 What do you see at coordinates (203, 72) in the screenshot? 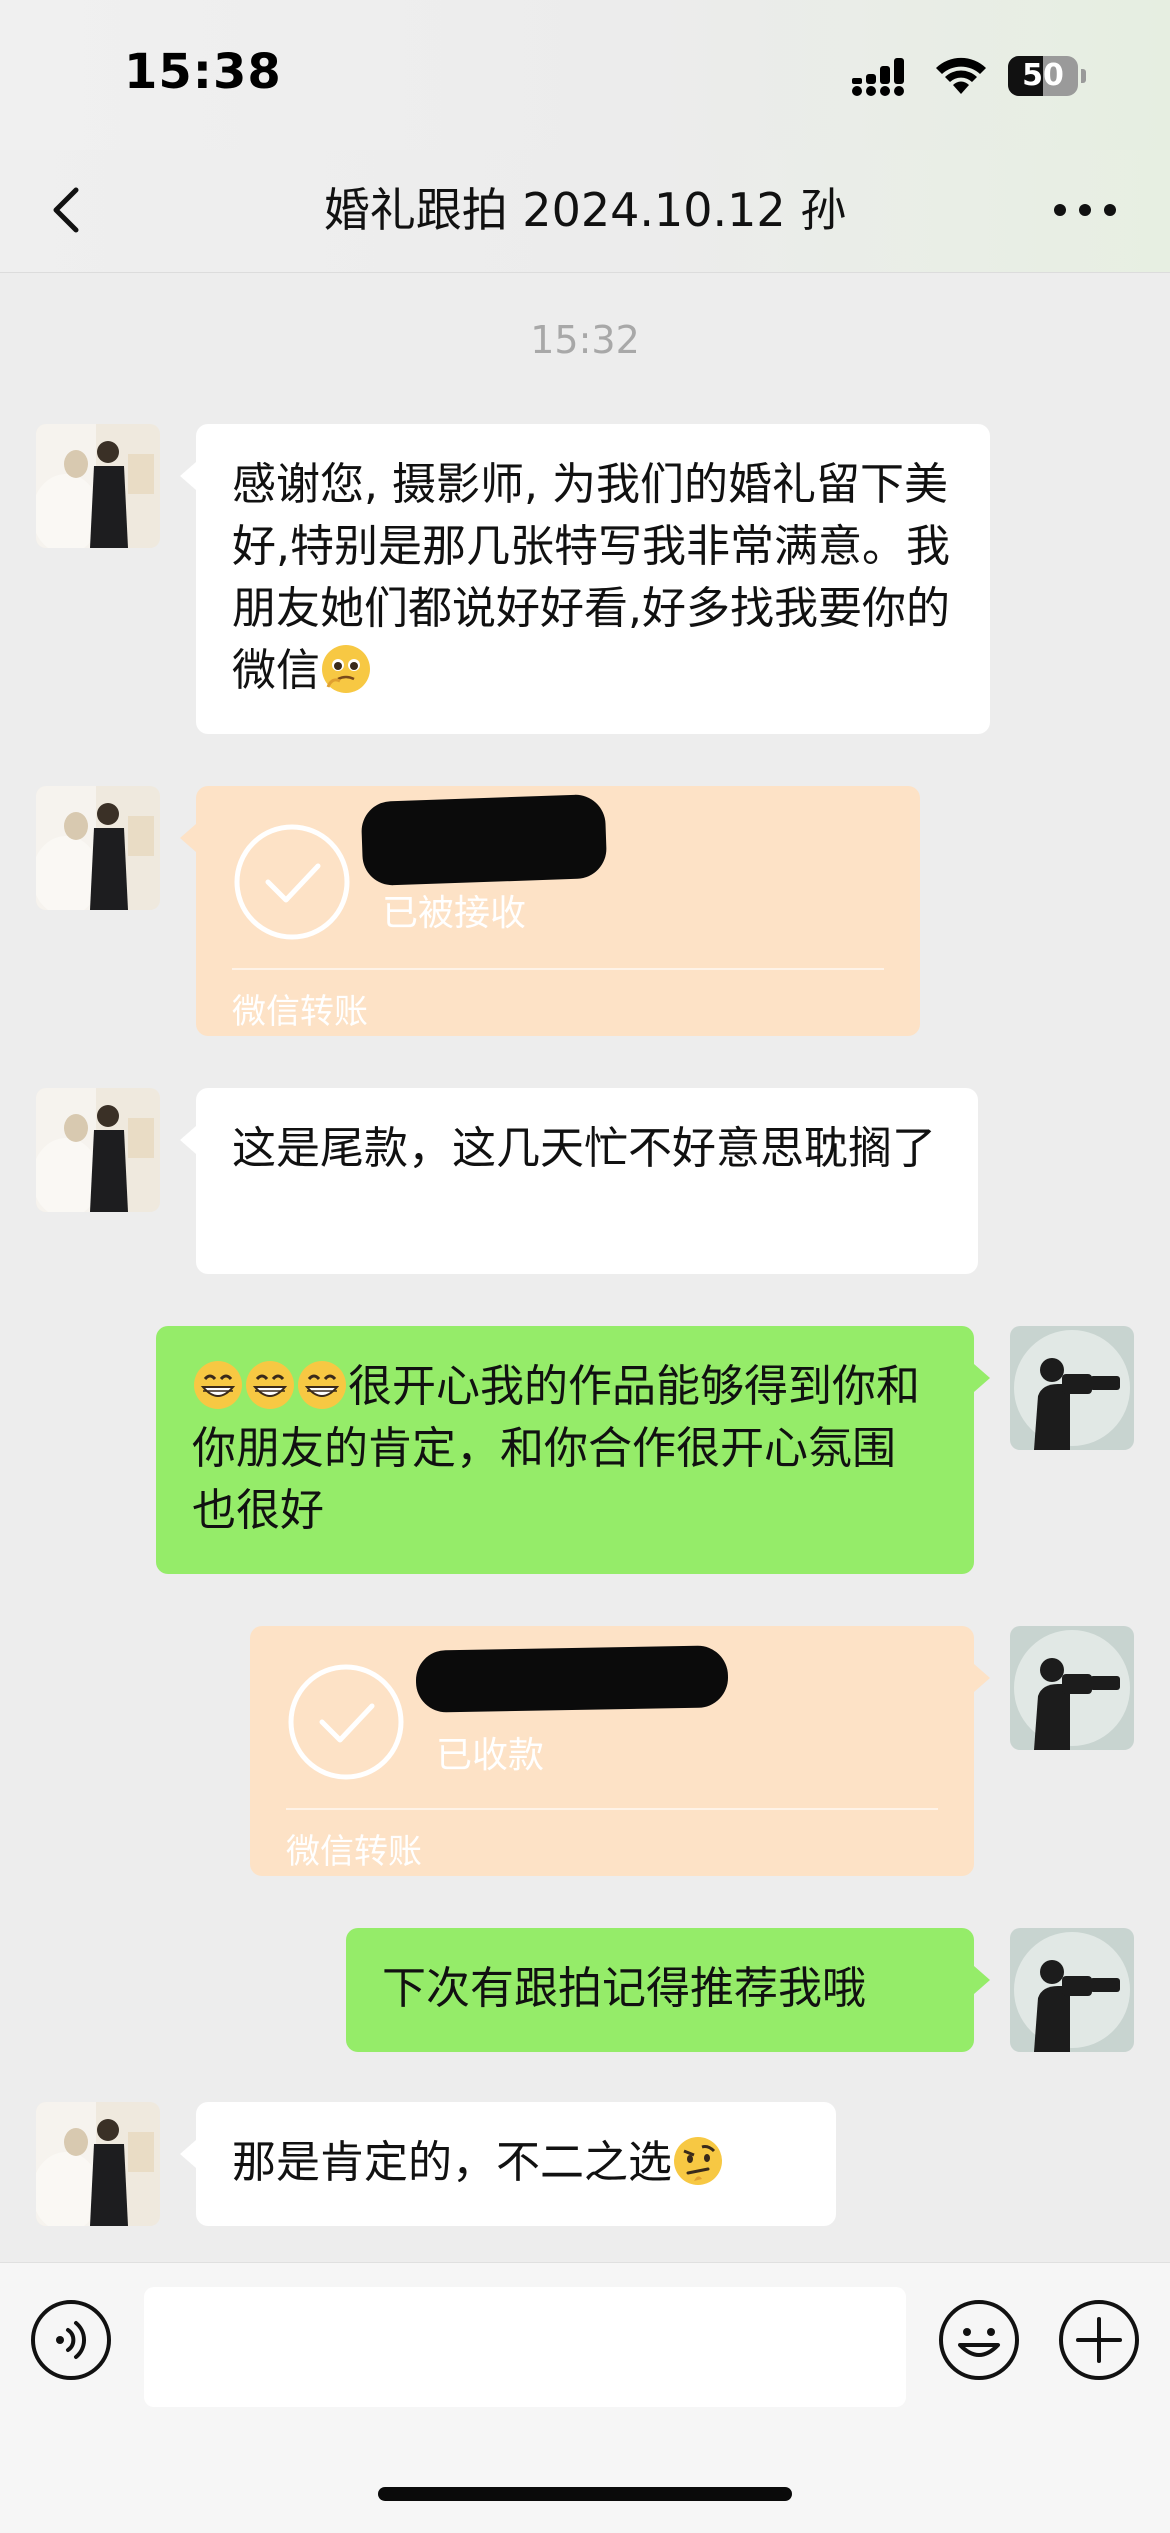
I see `status-time: 15:38` at bounding box center [203, 72].